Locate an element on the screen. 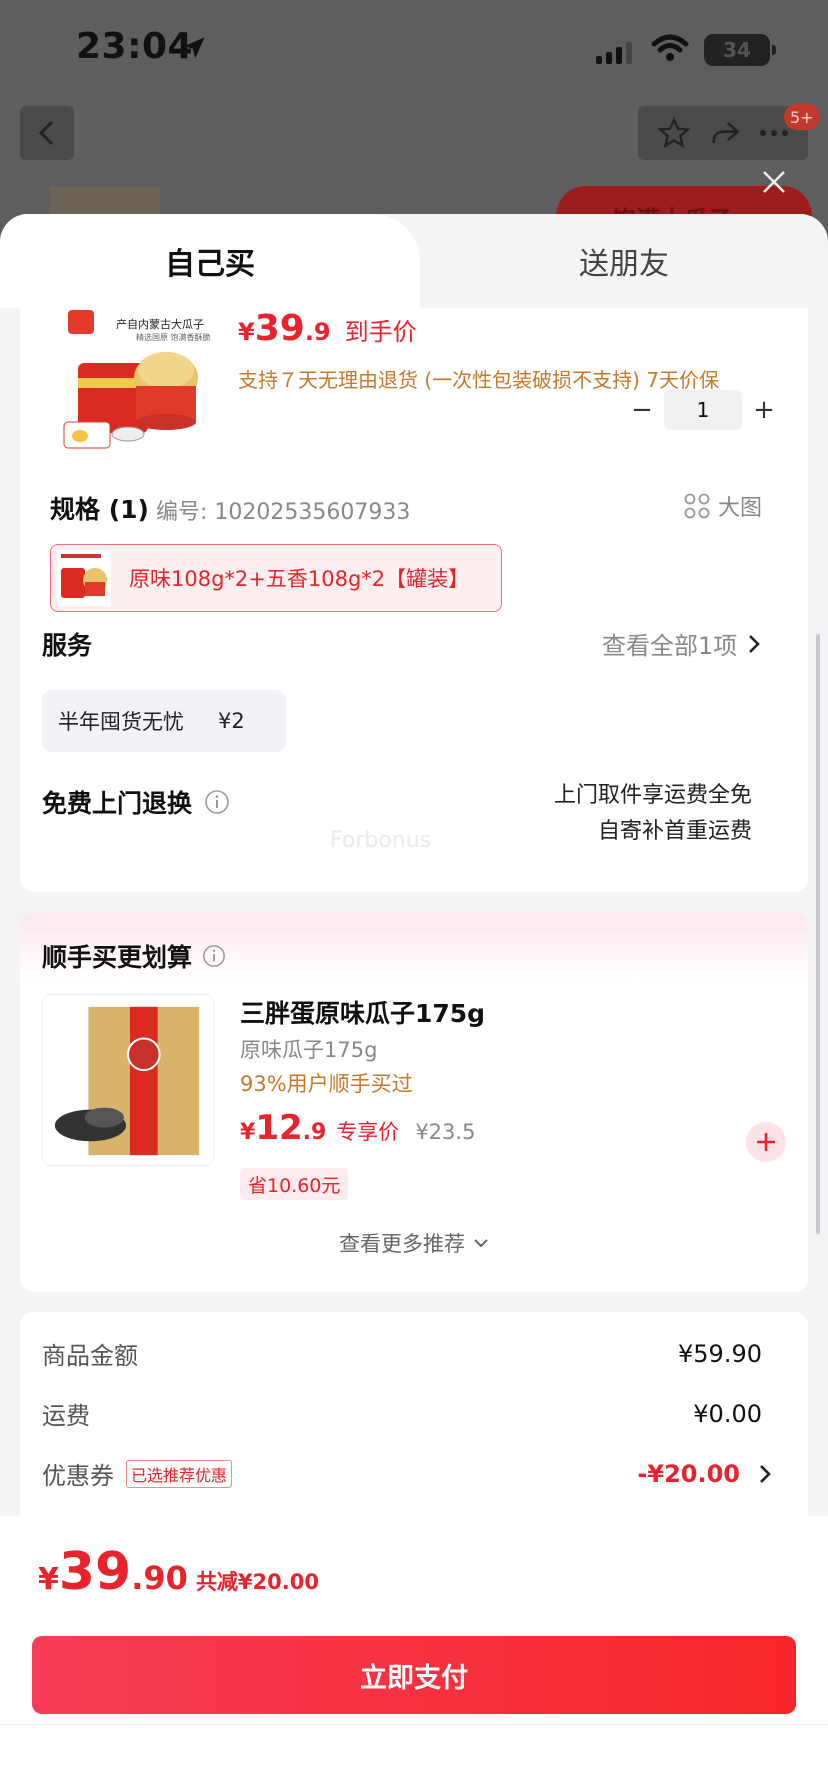  chevron-down-icon is located at coordinates (481, 1243).